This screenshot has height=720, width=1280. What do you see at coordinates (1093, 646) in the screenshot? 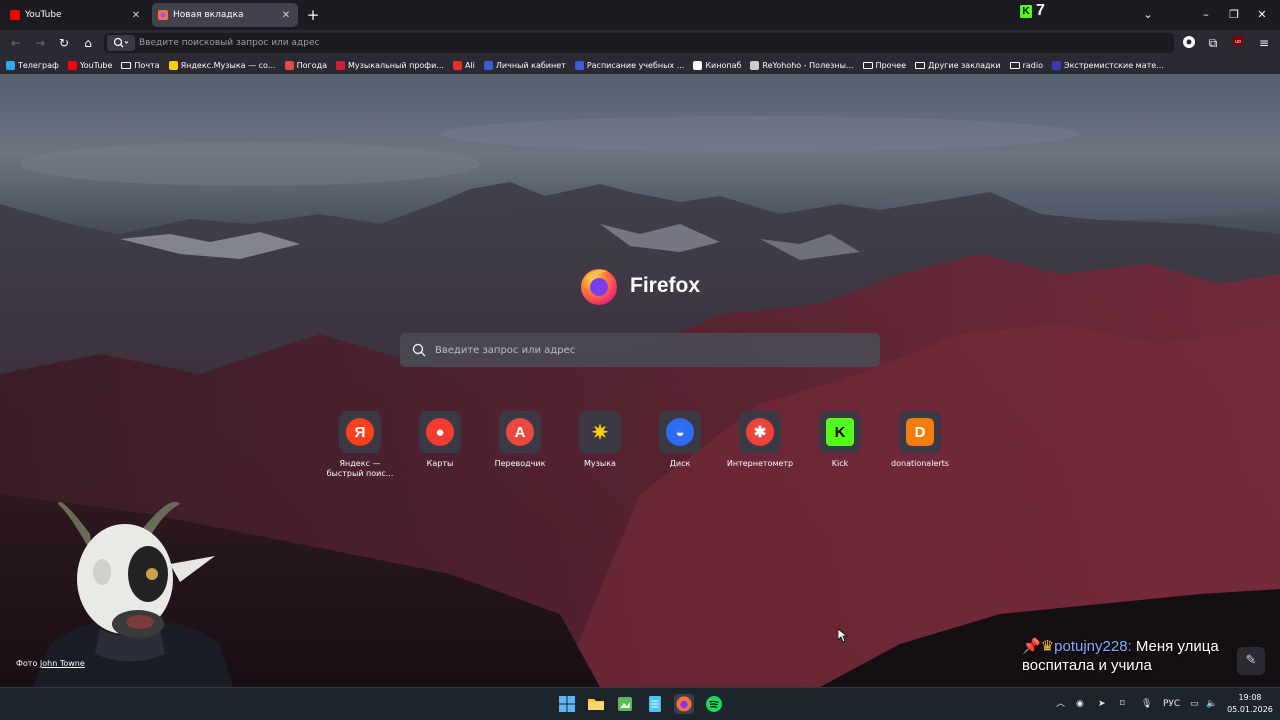
I see `chat-username: potujny228:` at bounding box center [1093, 646].